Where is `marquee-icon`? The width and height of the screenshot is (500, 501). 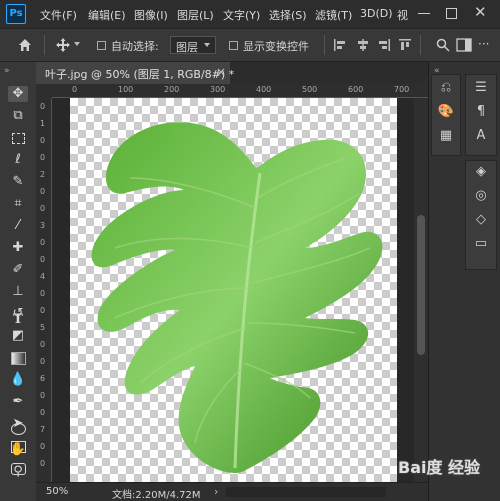
marquee-icon is located at coordinates (18, 138).